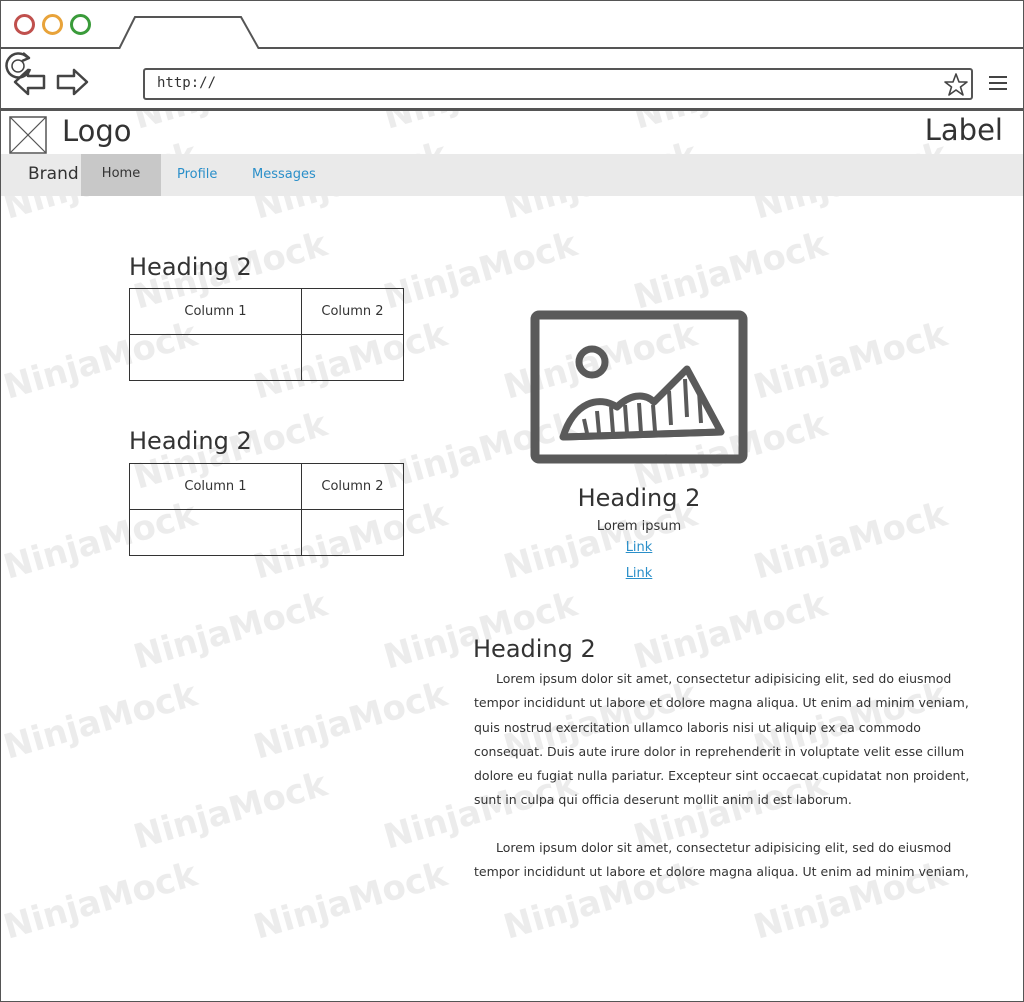 The height and width of the screenshot is (1002, 1024). What do you see at coordinates (512, 26) in the screenshot?
I see `title-bar` at bounding box center [512, 26].